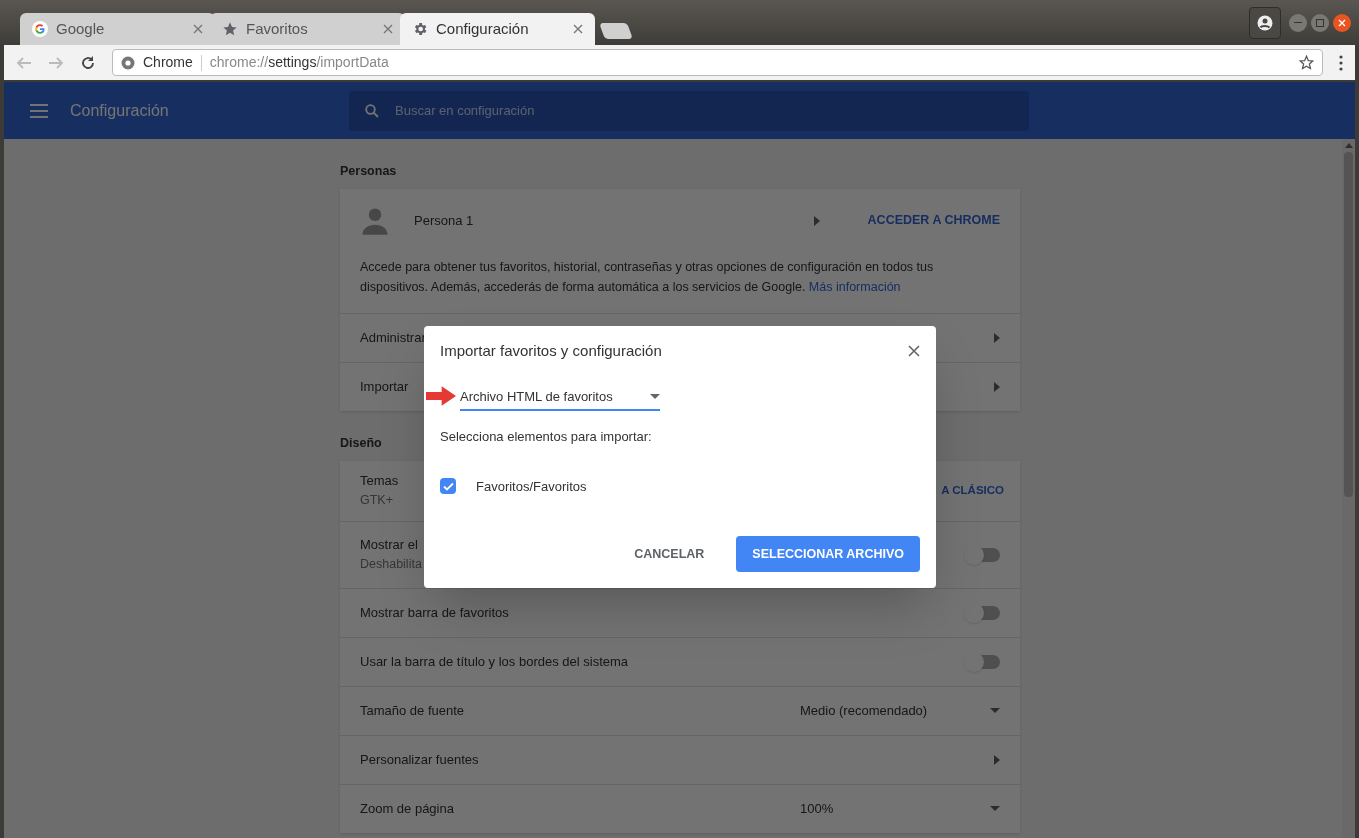 The image size is (1359, 838). What do you see at coordinates (230, 29) in the screenshot?
I see `star-icon` at bounding box center [230, 29].